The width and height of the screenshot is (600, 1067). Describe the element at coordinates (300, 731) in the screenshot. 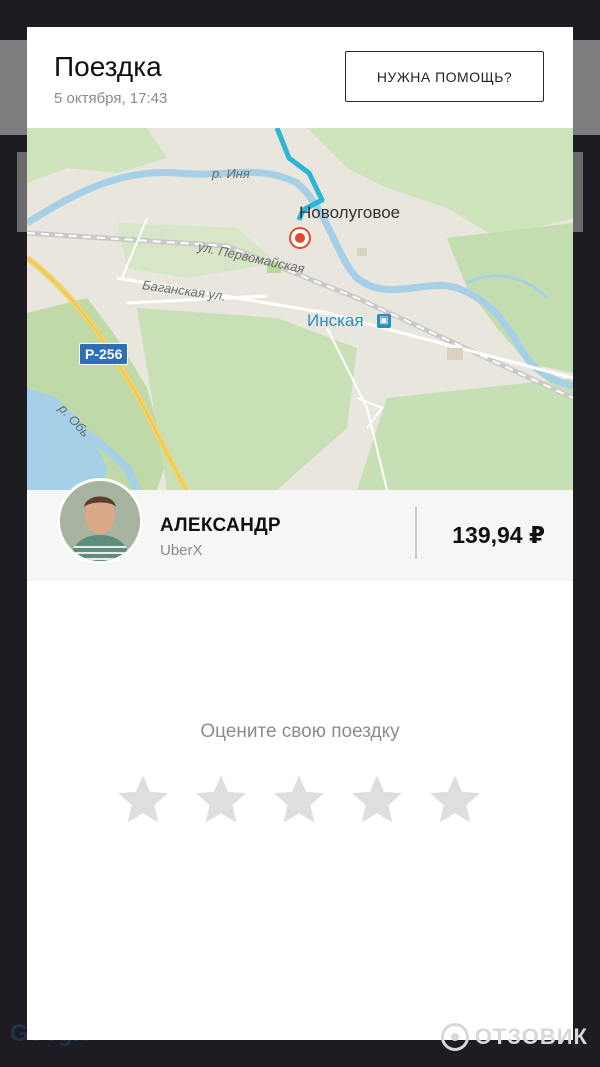

I see `rating-prompt: Оцените свою поездку` at that location.